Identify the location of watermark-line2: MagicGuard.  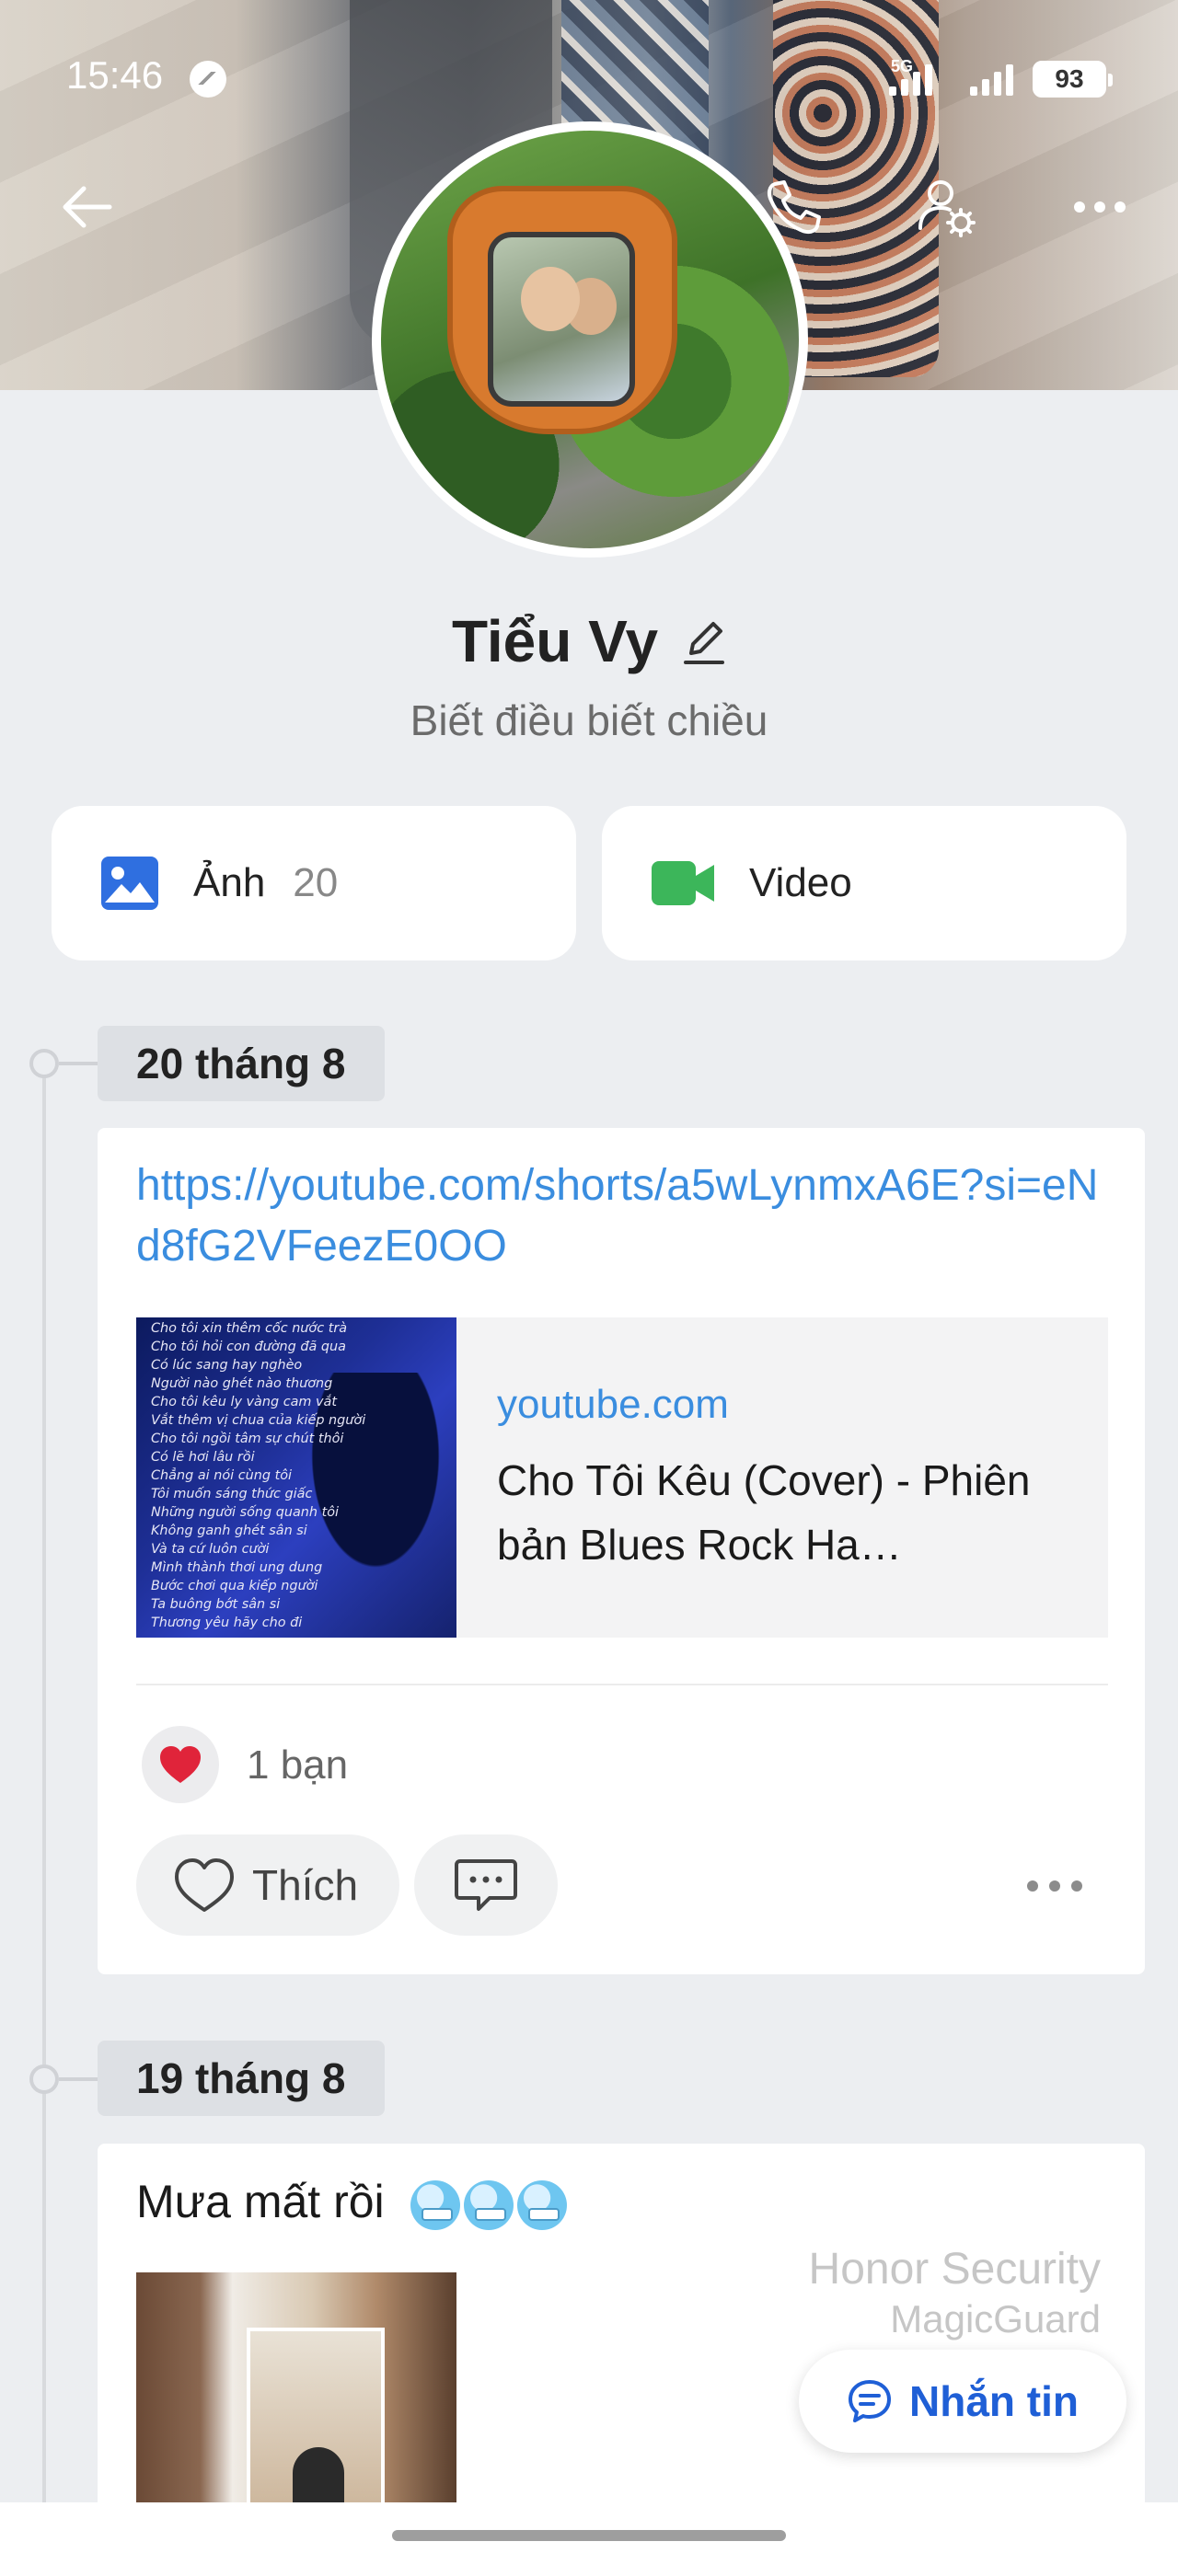
(995, 2318).